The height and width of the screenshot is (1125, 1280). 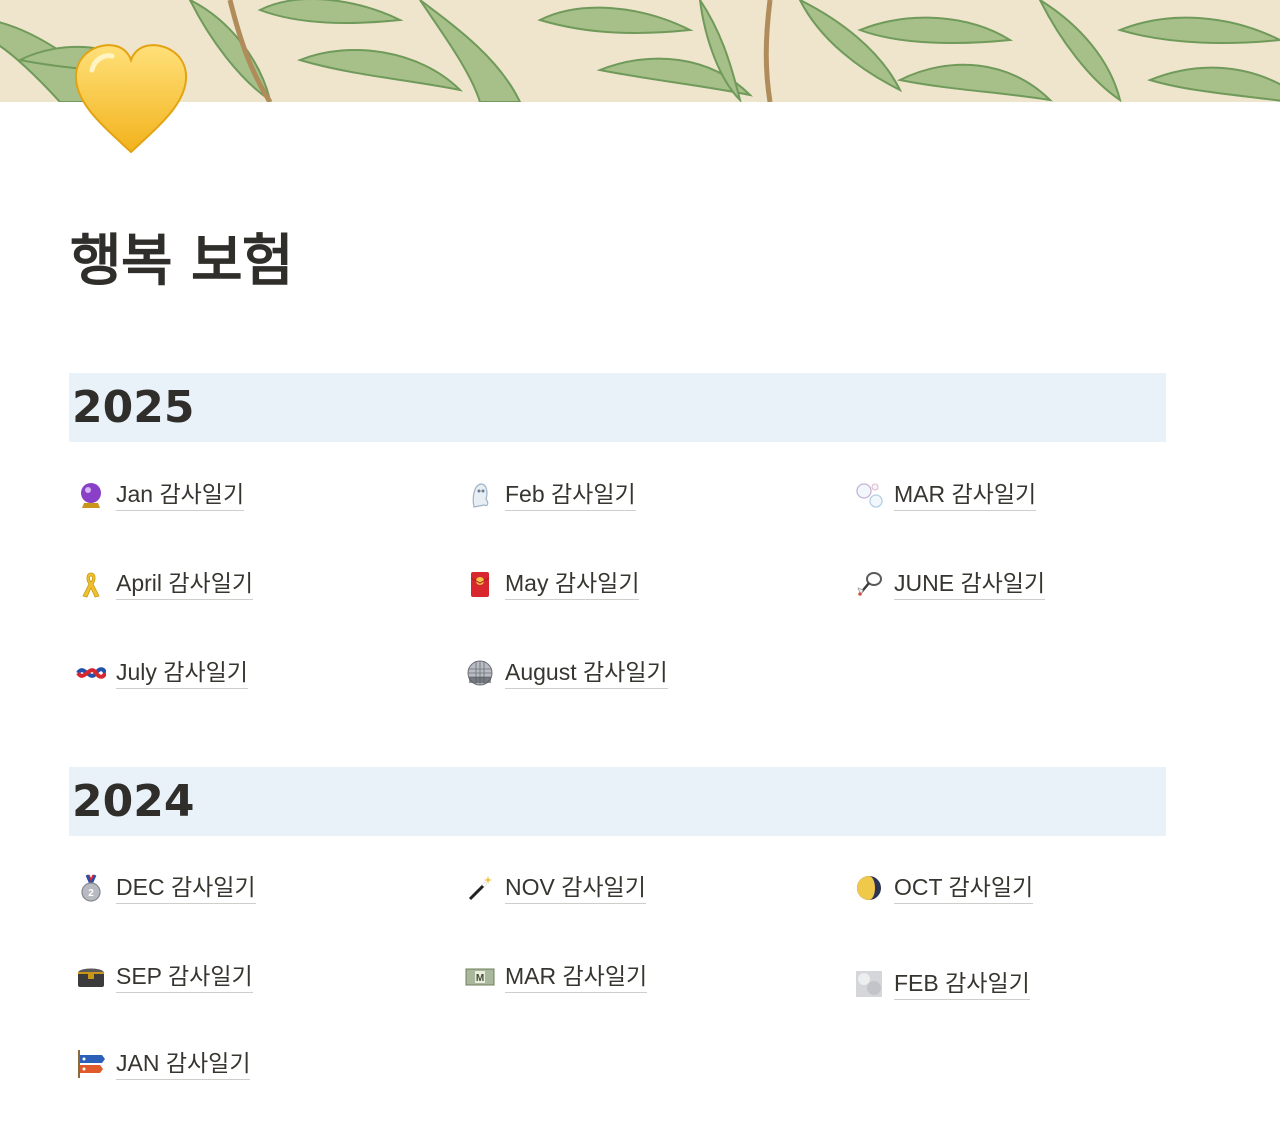 I want to click on moon-icon, so click(x=869, y=888).